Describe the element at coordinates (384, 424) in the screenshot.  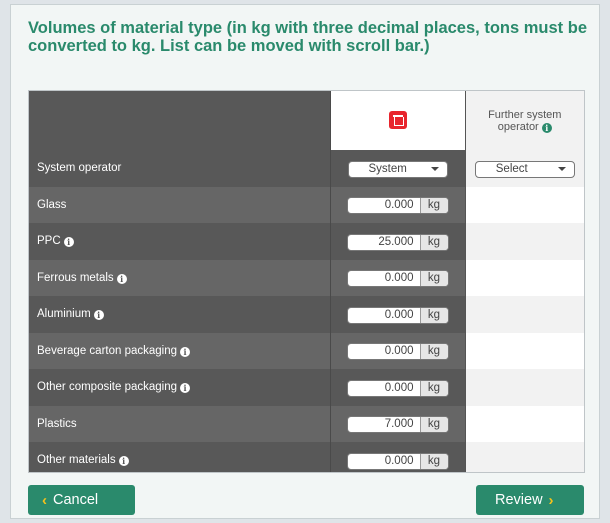
I see `quantity-value: 7.000` at that location.